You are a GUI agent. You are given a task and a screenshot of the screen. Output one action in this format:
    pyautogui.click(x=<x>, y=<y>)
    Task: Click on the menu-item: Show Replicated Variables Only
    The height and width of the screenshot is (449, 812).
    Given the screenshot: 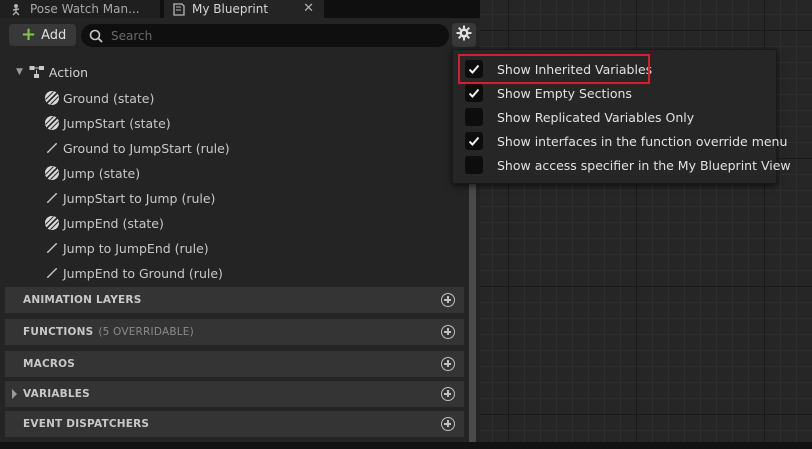 What is the action you would take?
    pyautogui.click(x=579, y=117)
    